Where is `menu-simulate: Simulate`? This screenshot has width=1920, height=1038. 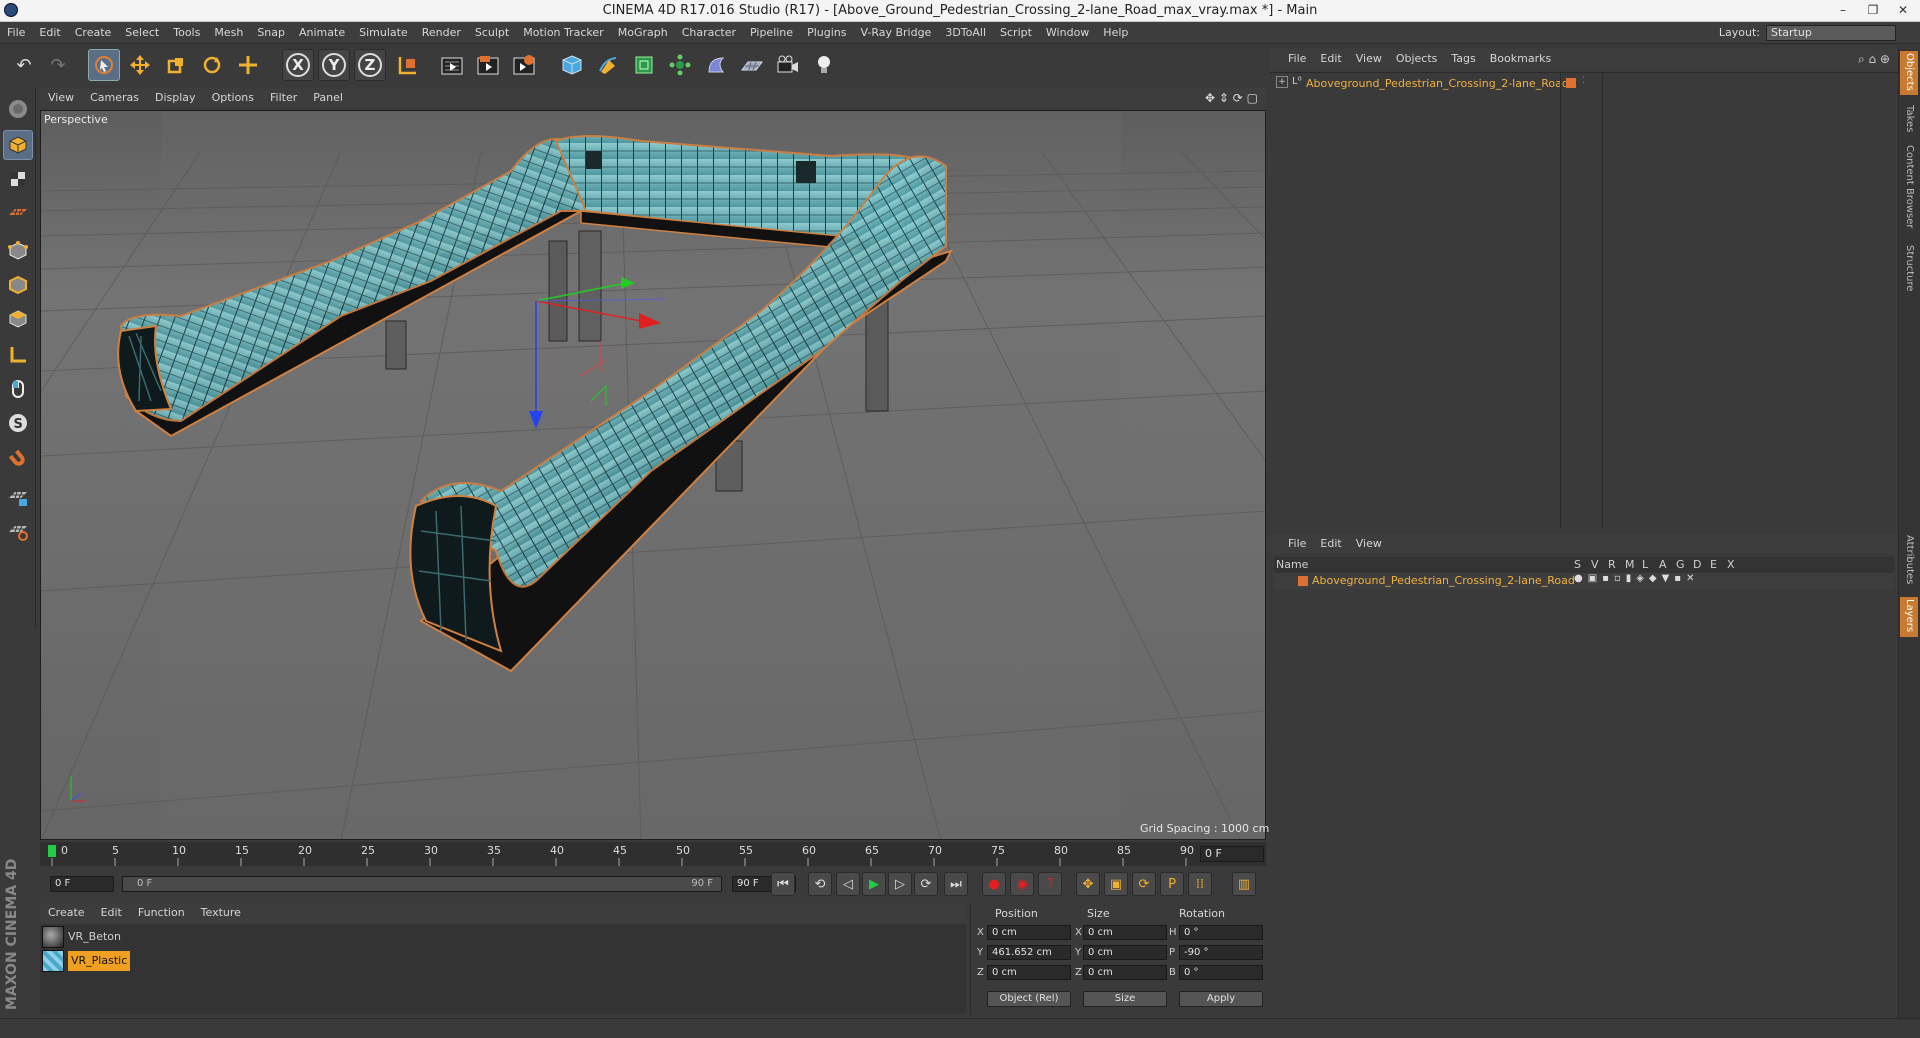
menu-simulate: Simulate is located at coordinates (383, 33).